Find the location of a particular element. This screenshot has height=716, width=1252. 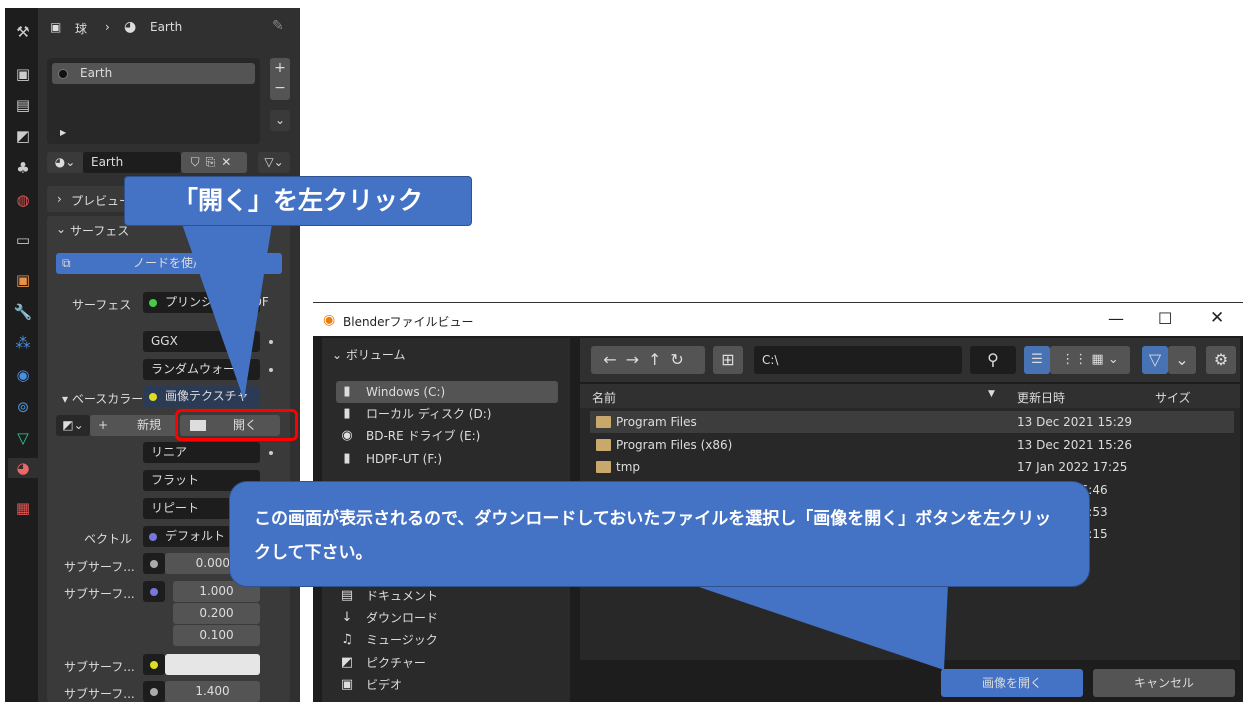

top-callout-pointer is located at coordinates (227, 312).